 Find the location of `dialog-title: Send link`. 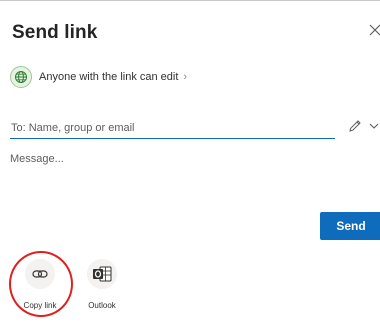

dialog-title: Send link is located at coordinates (55, 32).